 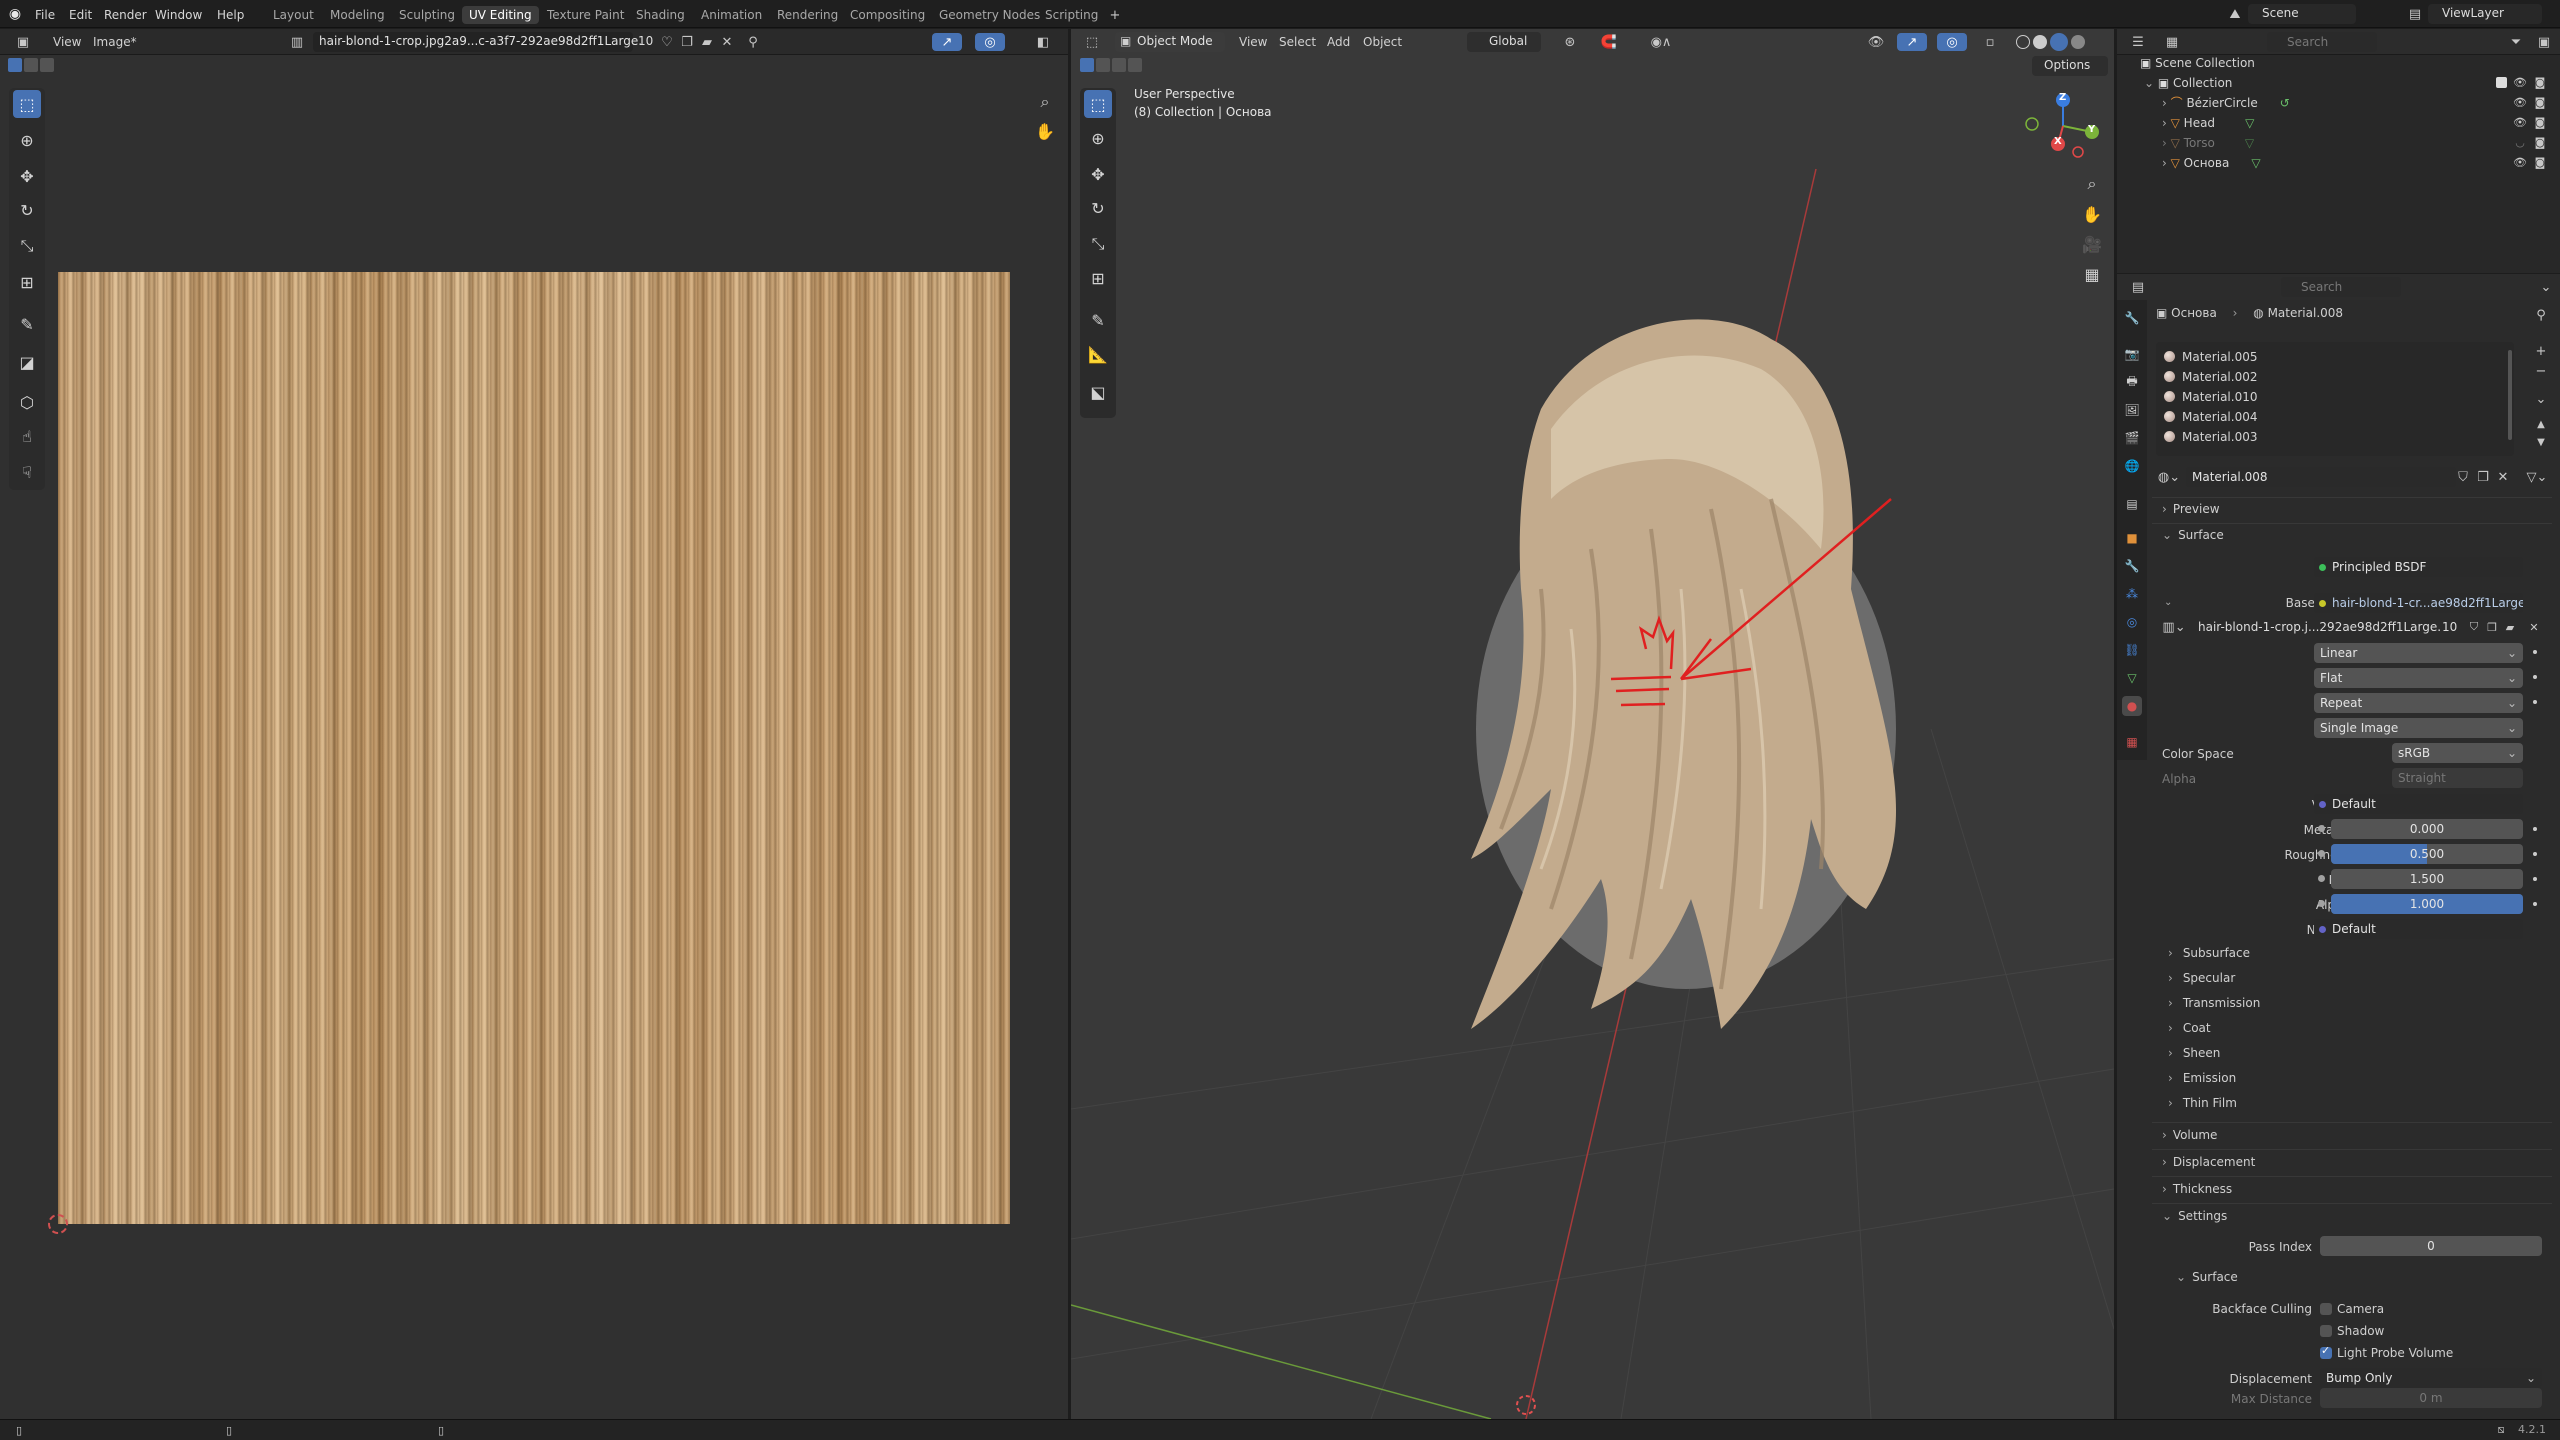 What do you see at coordinates (2189, 1135) in the screenshot?
I see `volume-panel-header: › Volume` at bounding box center [2189, 1135].